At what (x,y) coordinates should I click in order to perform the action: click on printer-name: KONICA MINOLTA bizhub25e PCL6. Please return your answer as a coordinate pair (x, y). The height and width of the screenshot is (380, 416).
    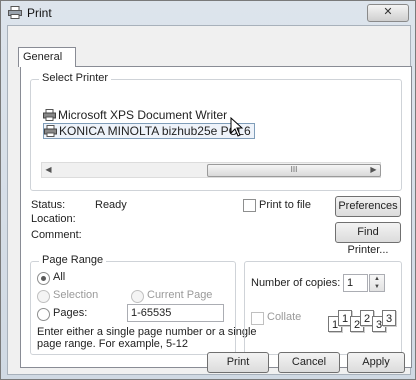
    Looking at the image, I should click on (155, 131).